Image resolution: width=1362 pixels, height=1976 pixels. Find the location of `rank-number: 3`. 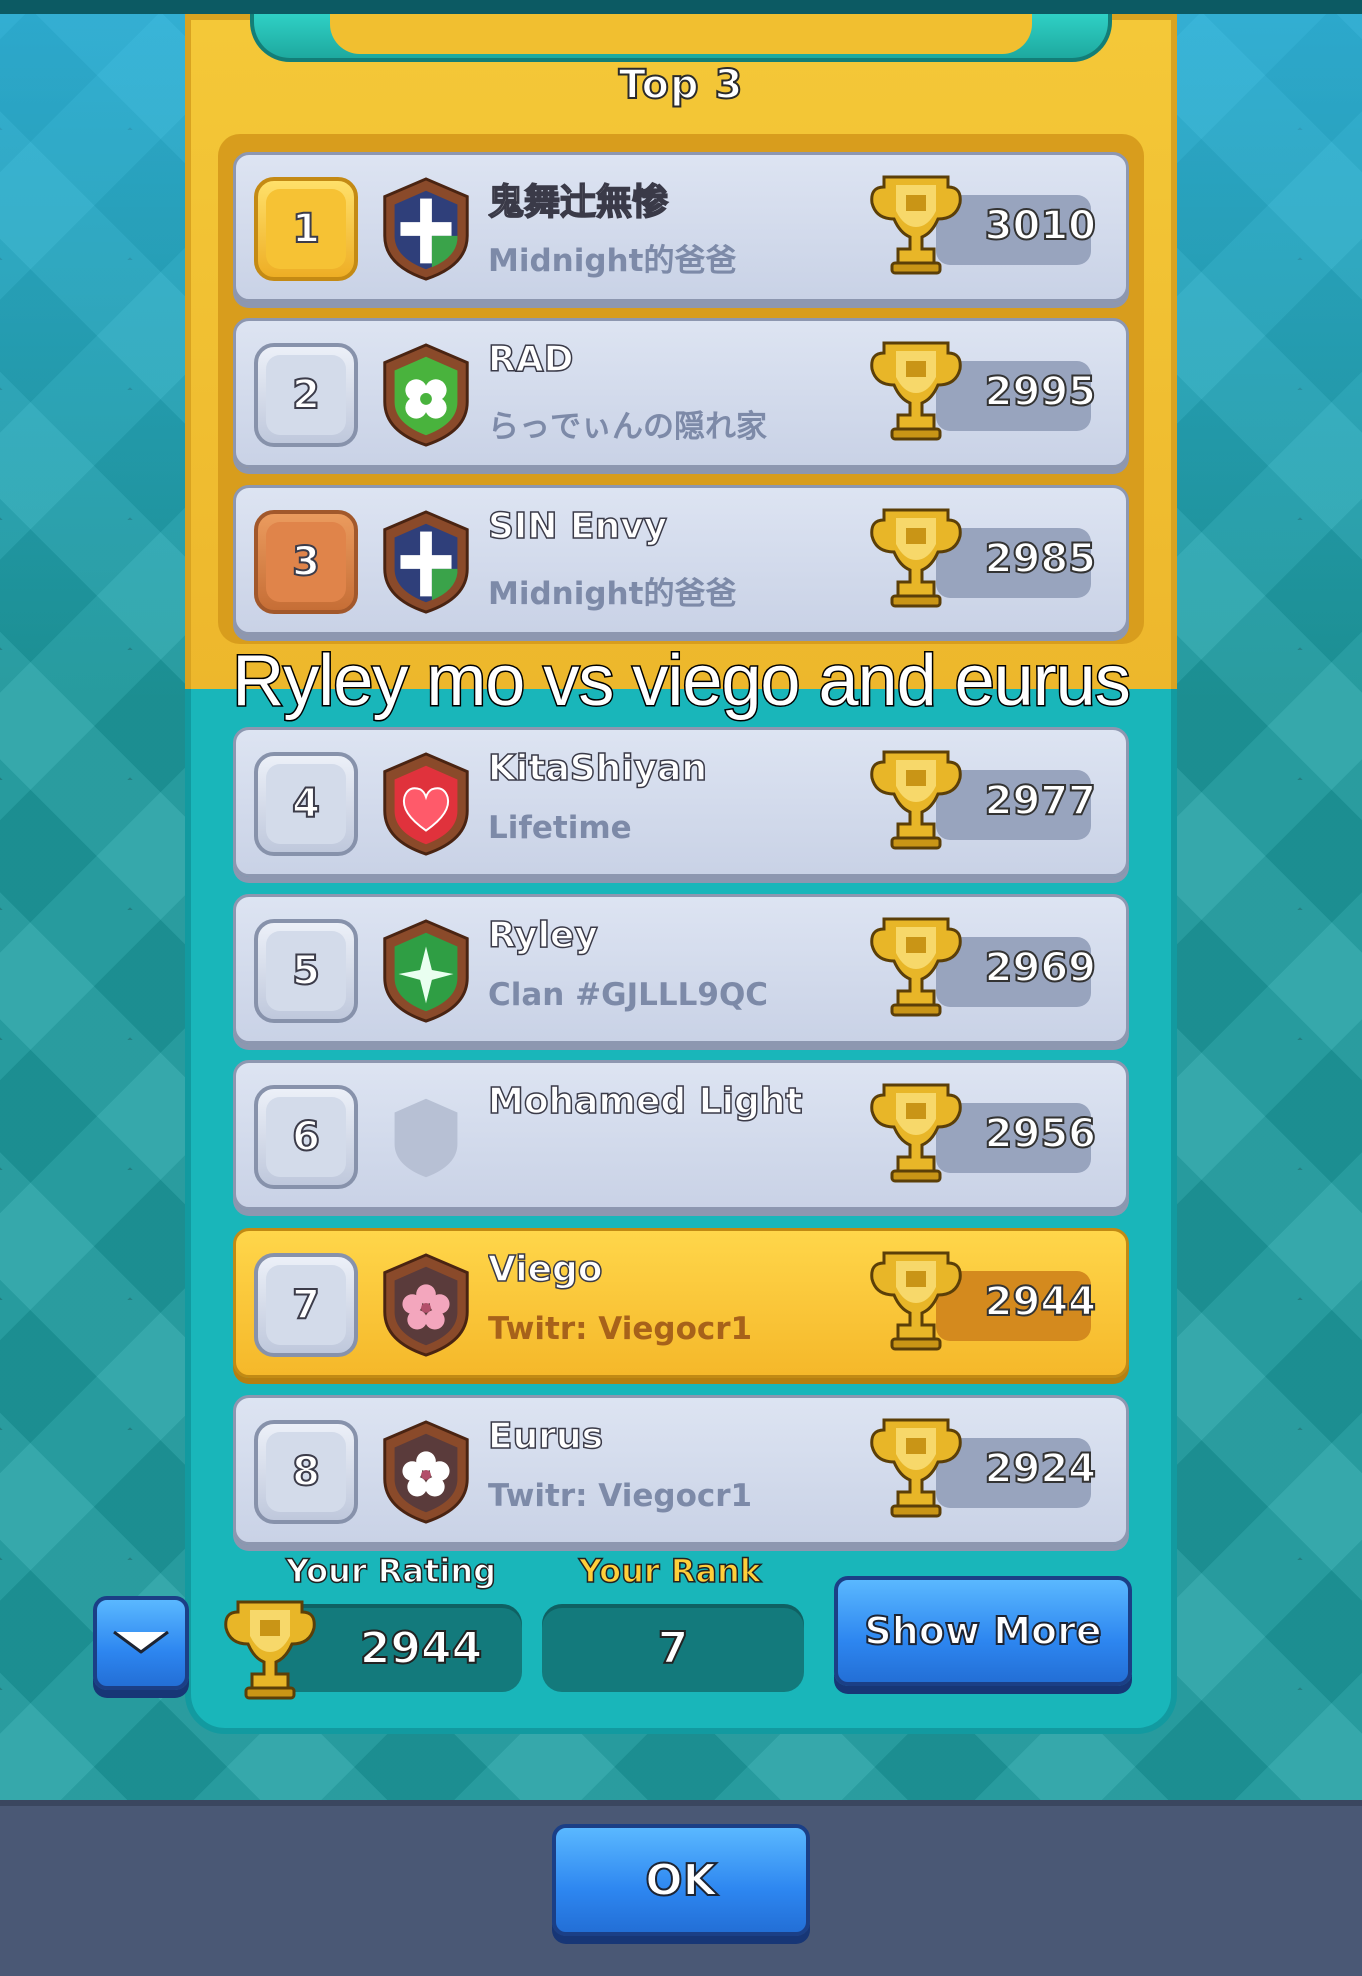

rank-number: 3 is located at coordinates (306, 562).